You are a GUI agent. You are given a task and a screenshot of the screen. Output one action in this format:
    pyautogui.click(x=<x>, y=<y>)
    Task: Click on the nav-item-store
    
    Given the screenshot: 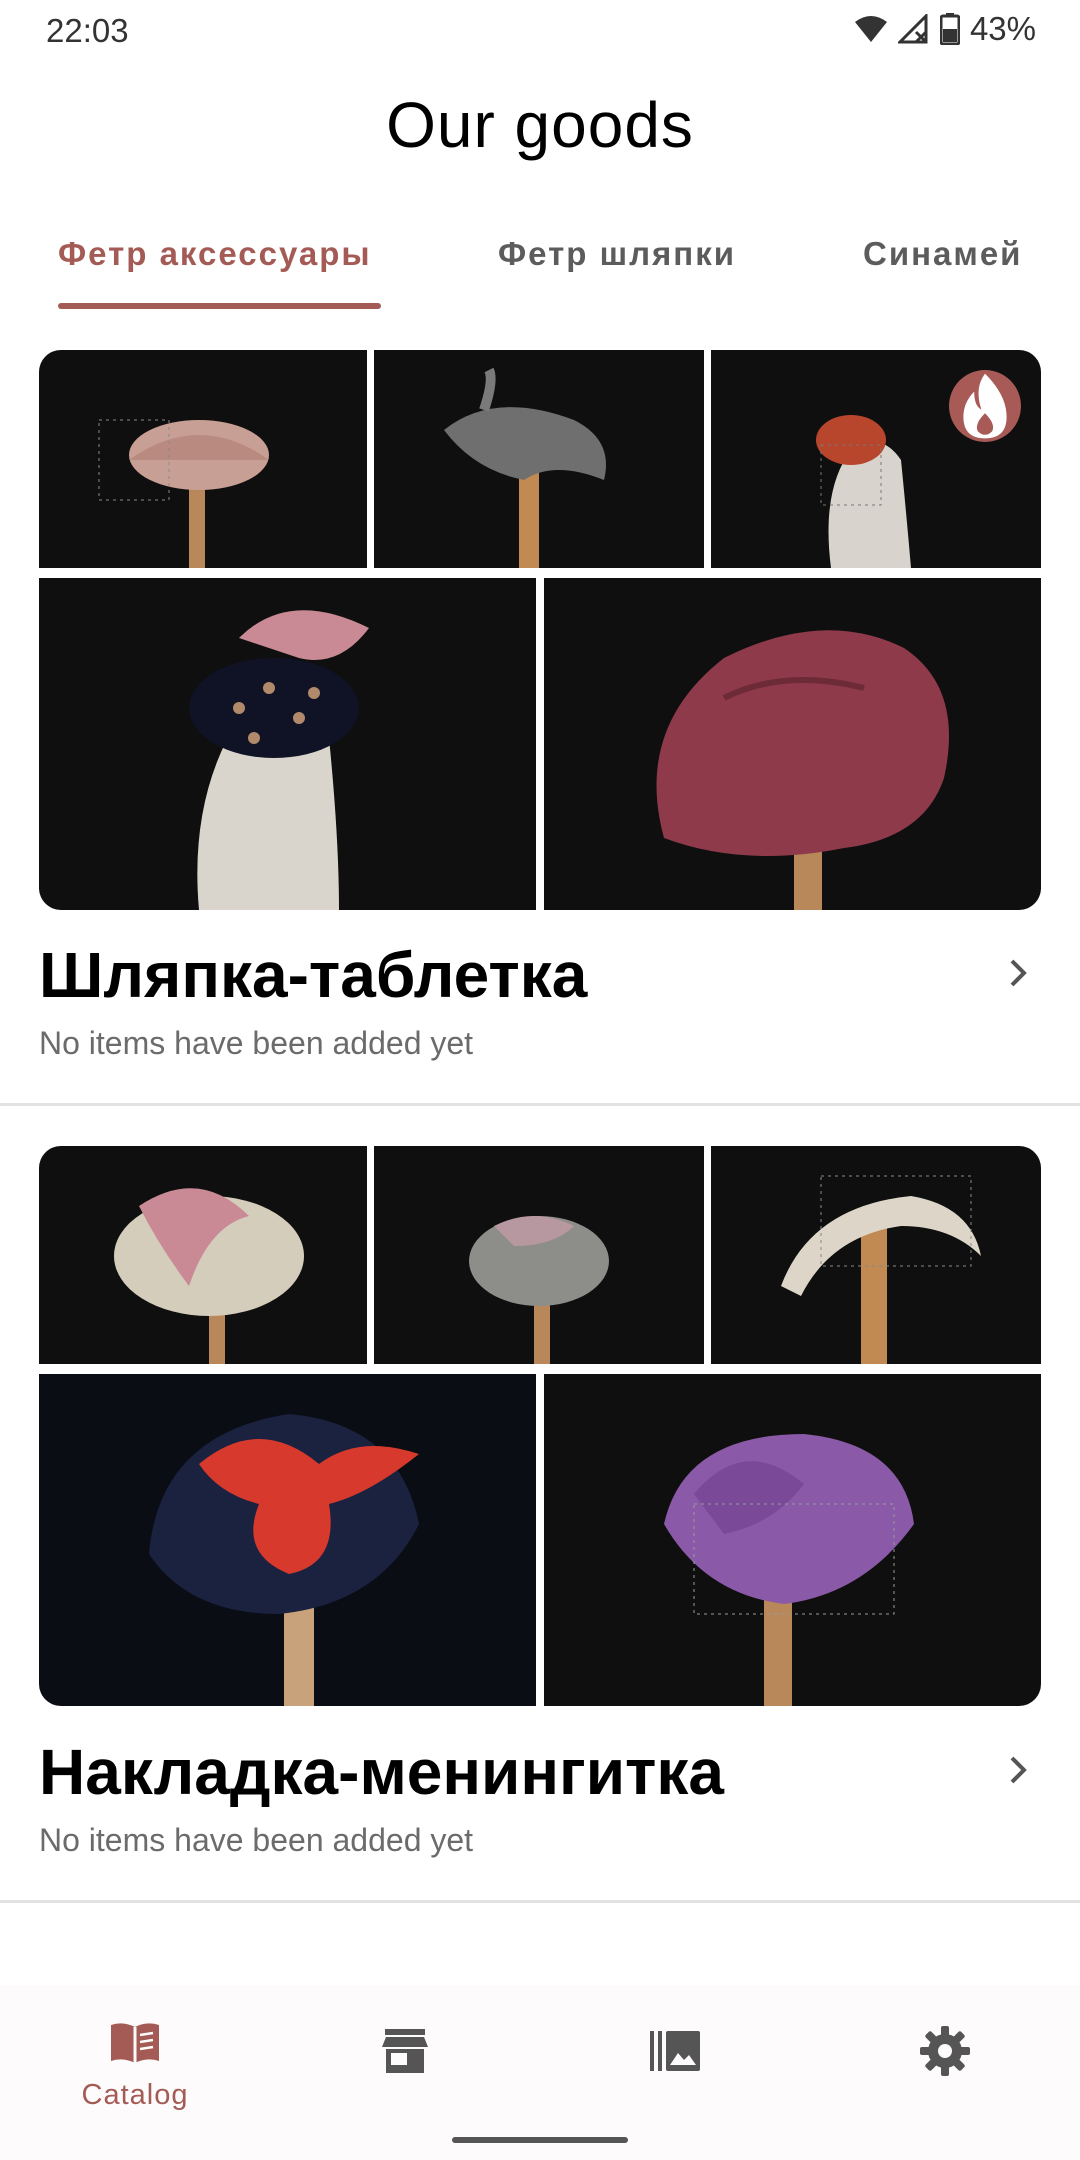 What is the action you would take?
    pyautogui.click(x=405, y=2060)
    